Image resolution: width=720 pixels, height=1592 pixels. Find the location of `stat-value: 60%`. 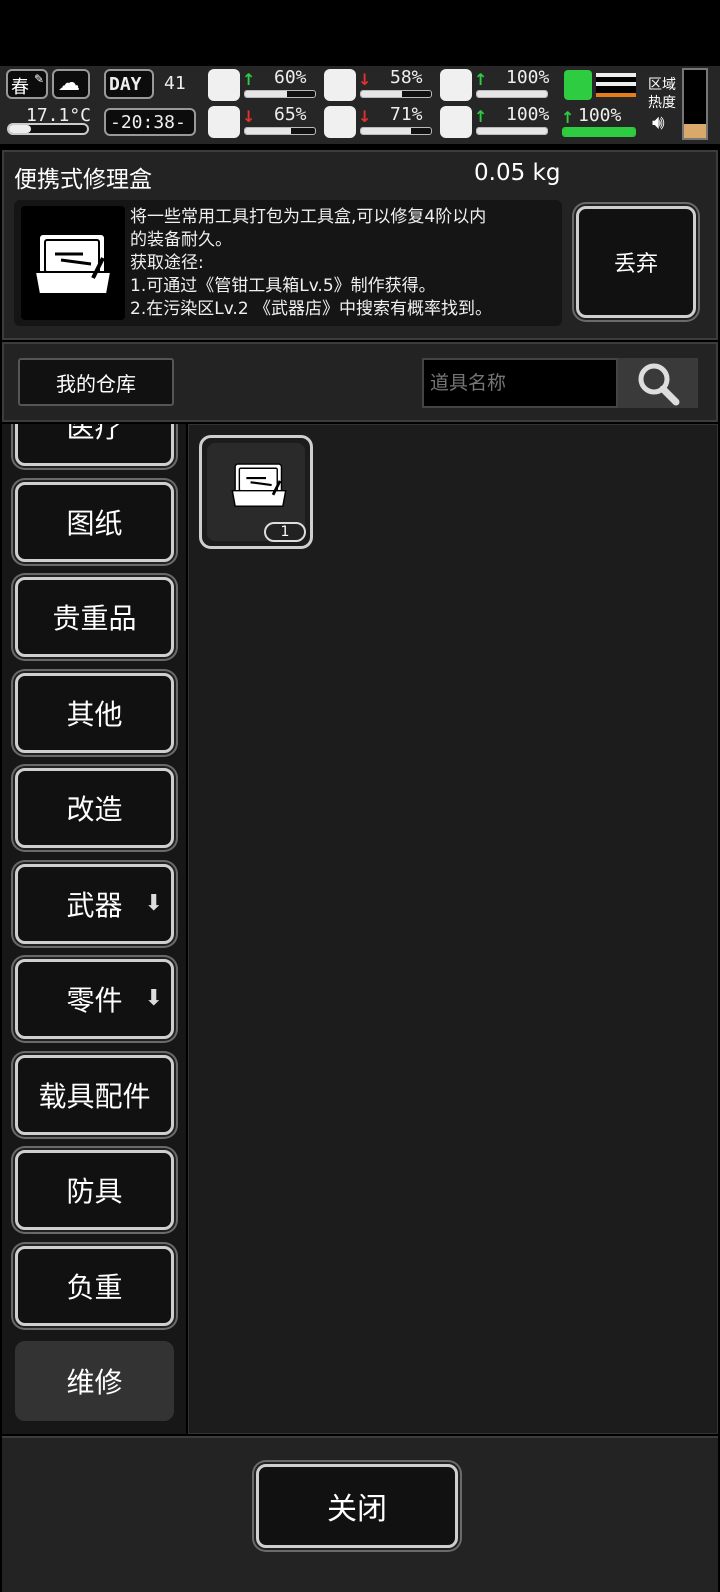

stat-value: 60% is located at coordinates (290, 77).